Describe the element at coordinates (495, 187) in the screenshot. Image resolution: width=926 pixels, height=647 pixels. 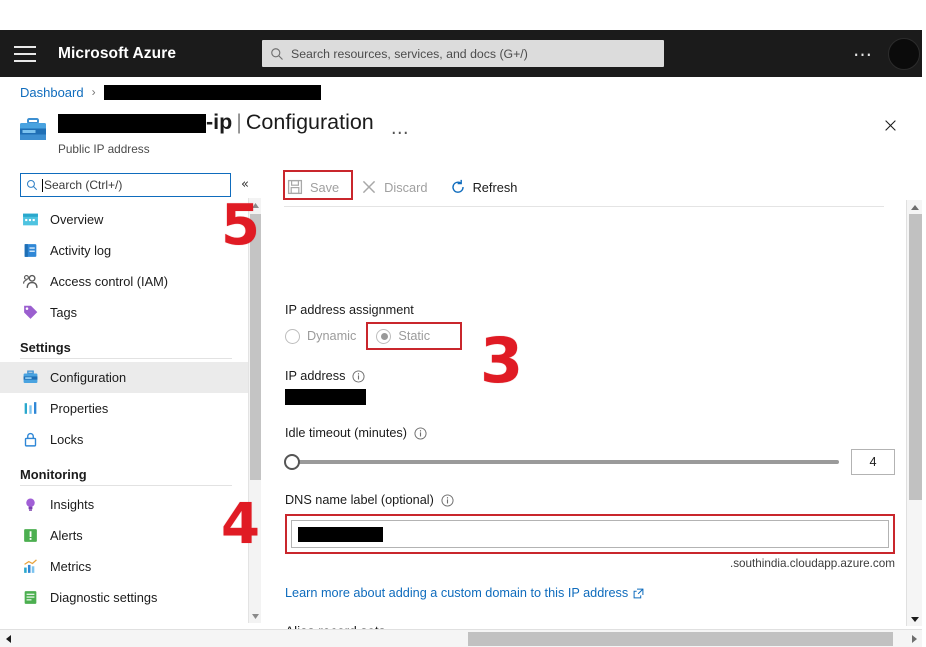
I see `refresh-label: Refresh` at that location.